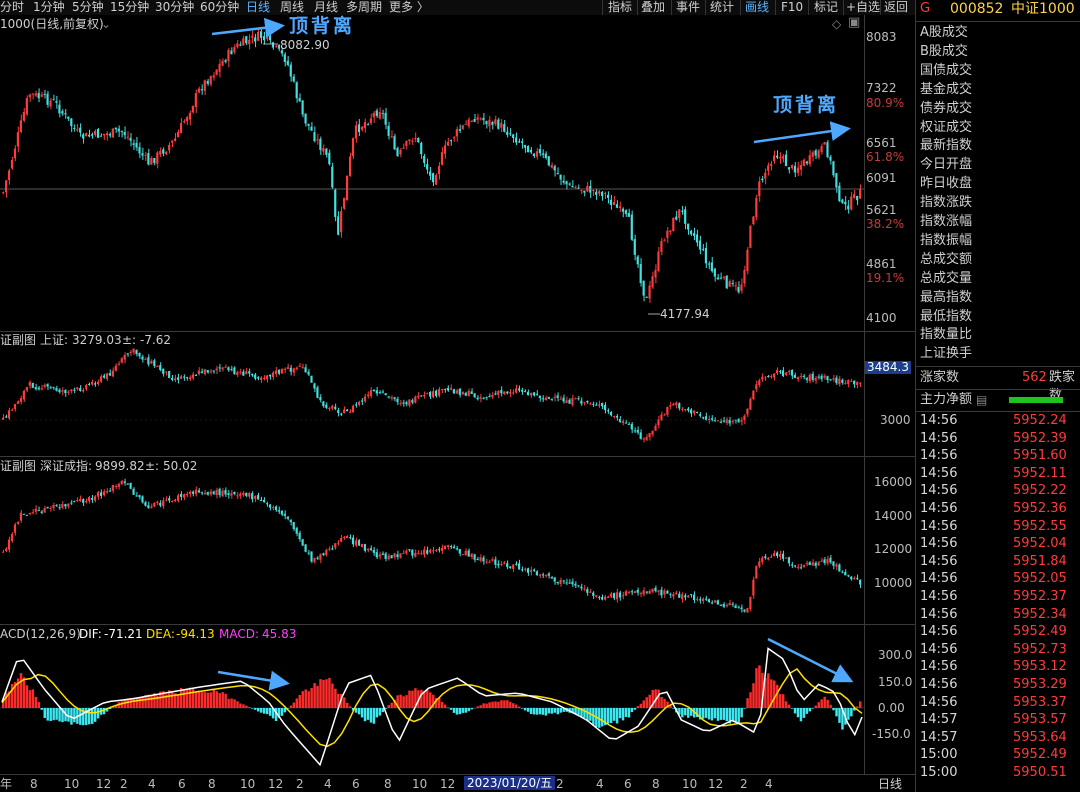  What do you see at coordinates (946, 221) in the screenshot?
I see `quote-field-label: 指数涨幅` at bounding box center [946, 221].